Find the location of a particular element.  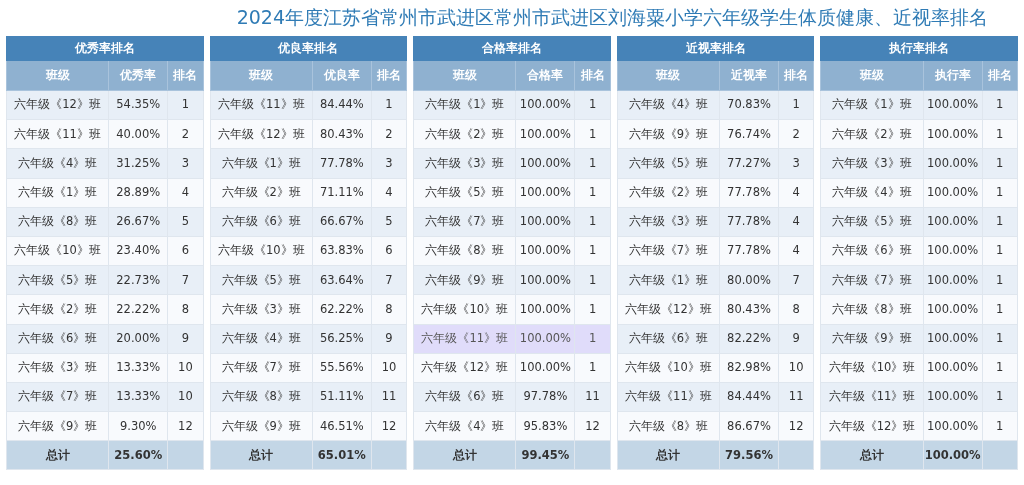

table-cell: 97.78% is located at coordinates (545, 397).